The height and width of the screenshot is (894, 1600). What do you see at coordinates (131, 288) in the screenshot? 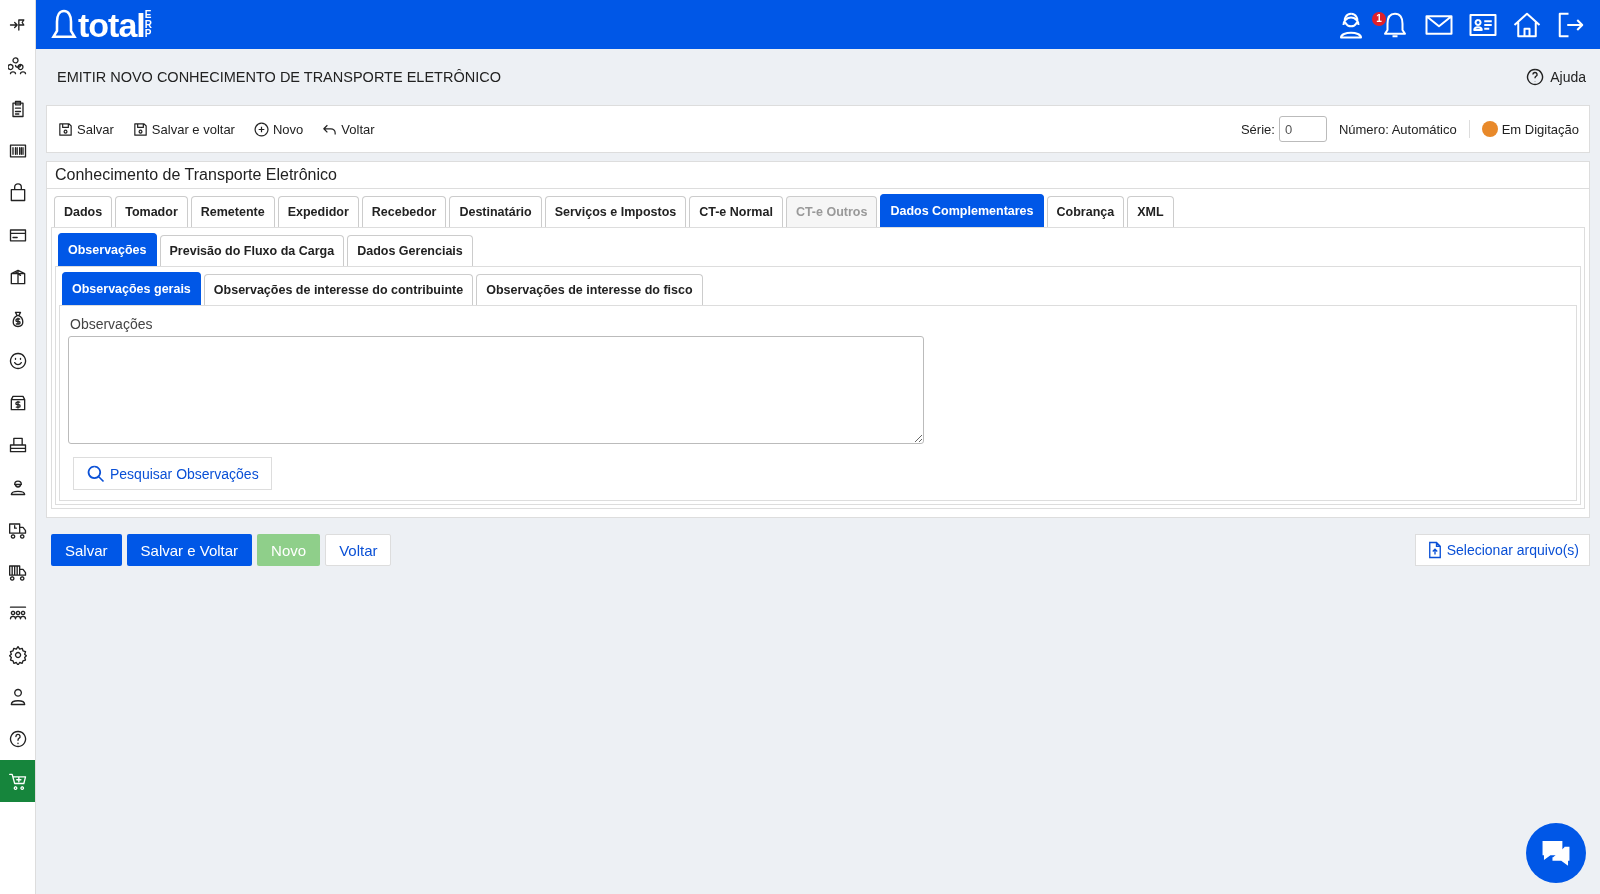
I see `tab: Observações gerais` at bounding box center [131, 288].